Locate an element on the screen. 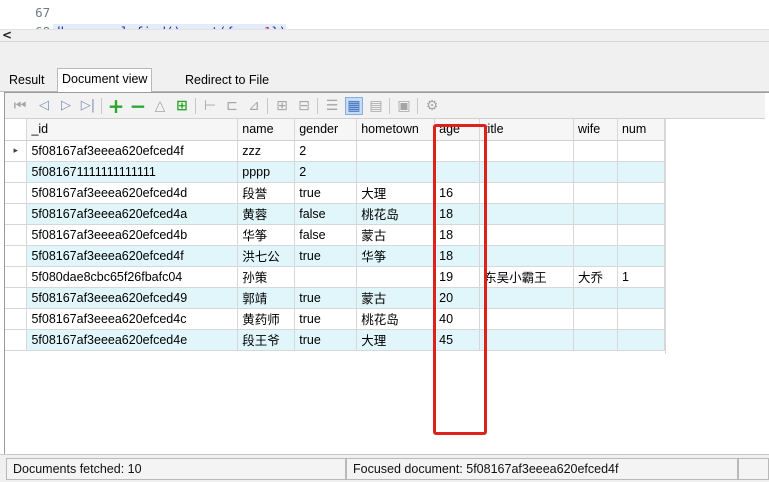  table-row: 5f08167af3eeea620efced49 郭靖 true 蒙古 20 is located at coordinates (335, 298).